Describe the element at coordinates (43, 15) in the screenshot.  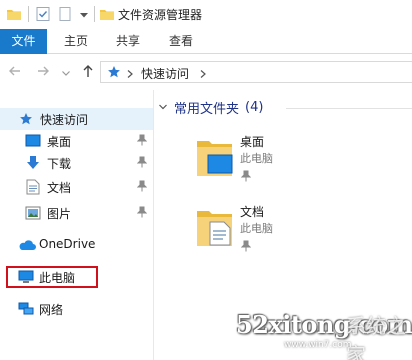
I see `properties-icon` at that location.